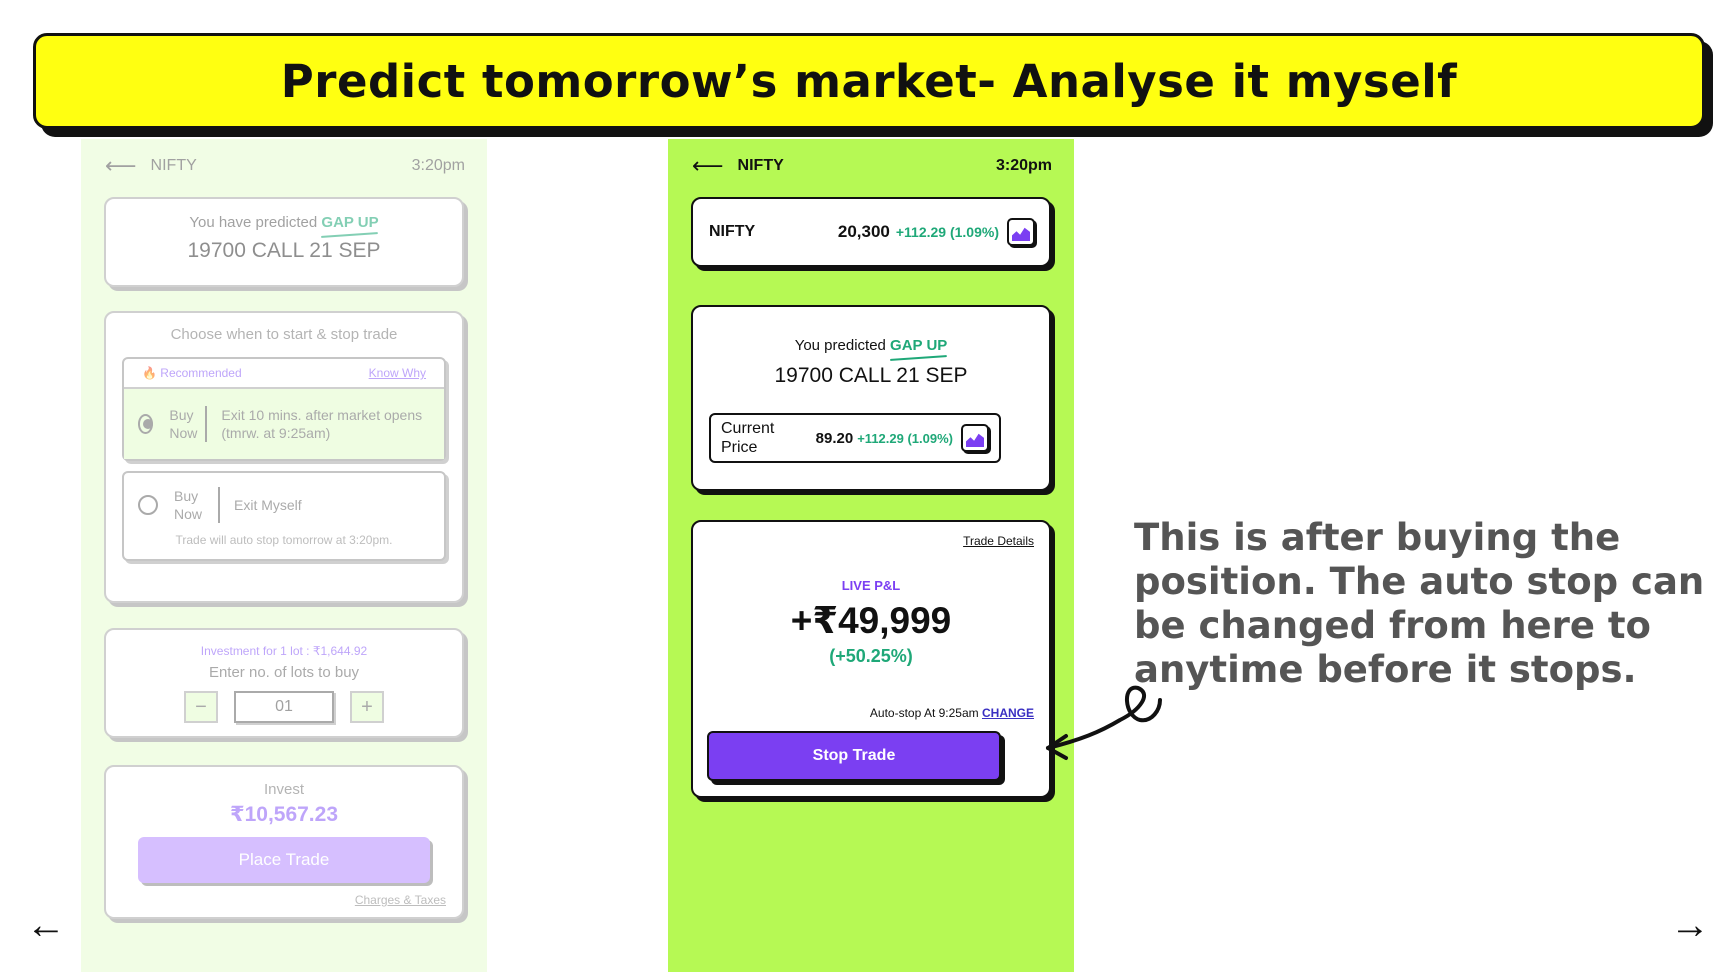 The width and height of the screenshot is (1728, 972). I want to click on prediction-prefix: You have predicted, so click(253, 222).